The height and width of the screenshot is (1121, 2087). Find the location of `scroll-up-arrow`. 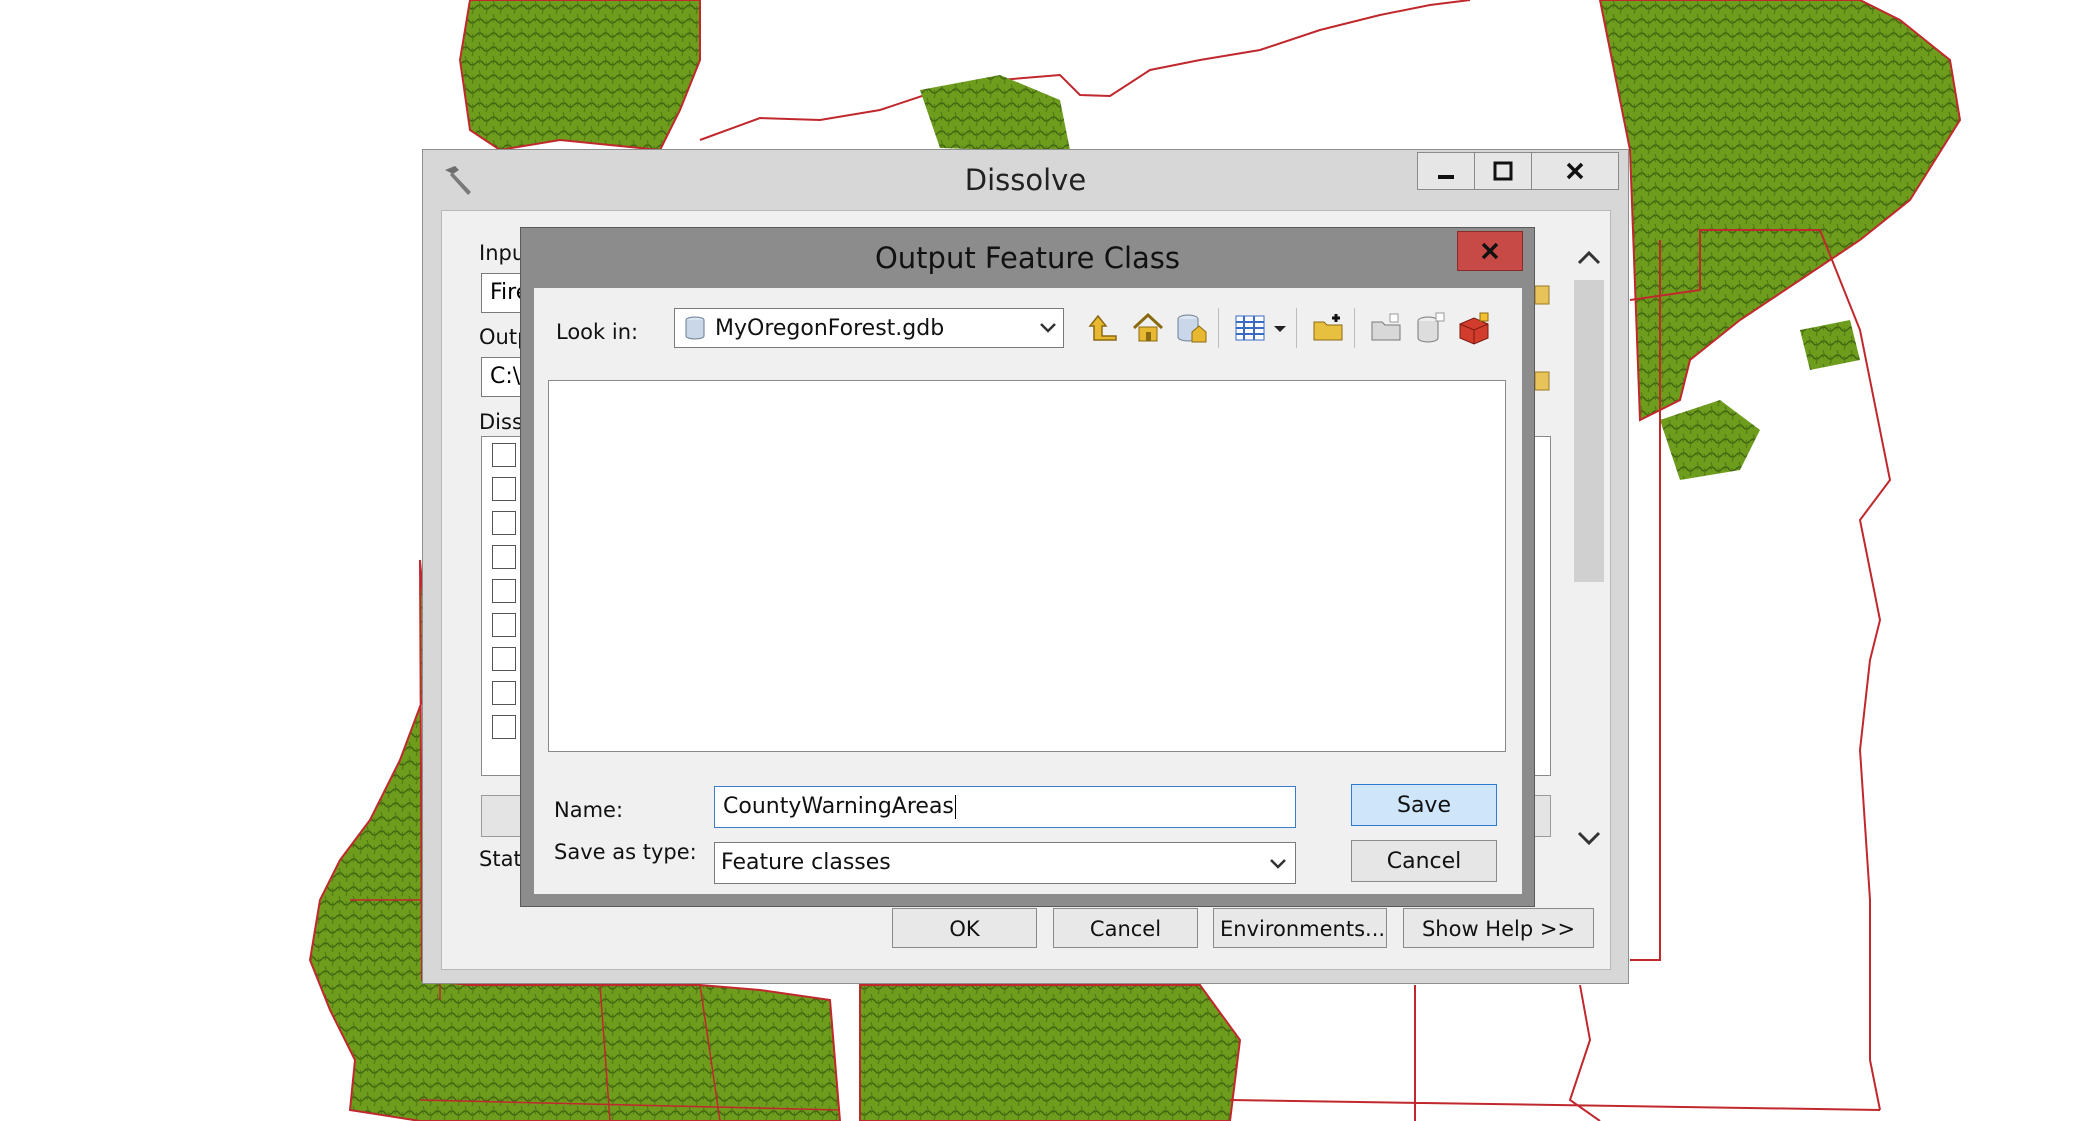

scroll-up-arrow is located at coordinates (1589, 257).